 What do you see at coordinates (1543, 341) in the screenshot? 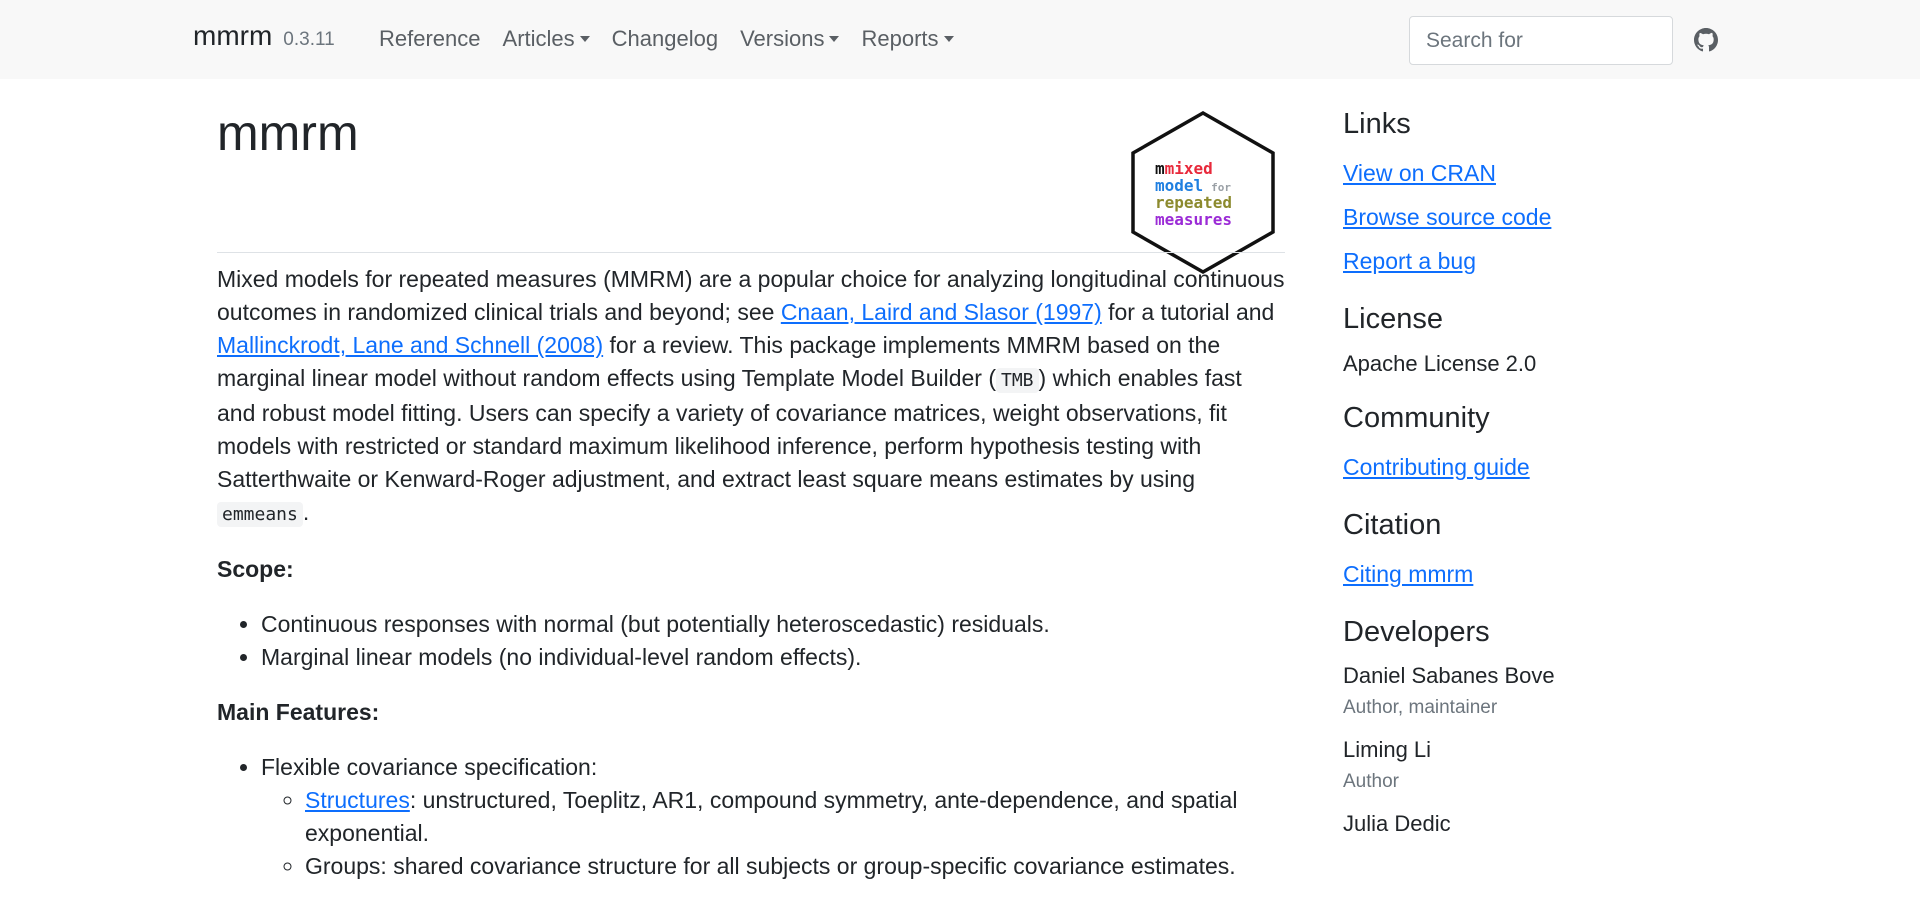
I see `license-section: License Apache License 2.0` at bounding box center [1543, 341].